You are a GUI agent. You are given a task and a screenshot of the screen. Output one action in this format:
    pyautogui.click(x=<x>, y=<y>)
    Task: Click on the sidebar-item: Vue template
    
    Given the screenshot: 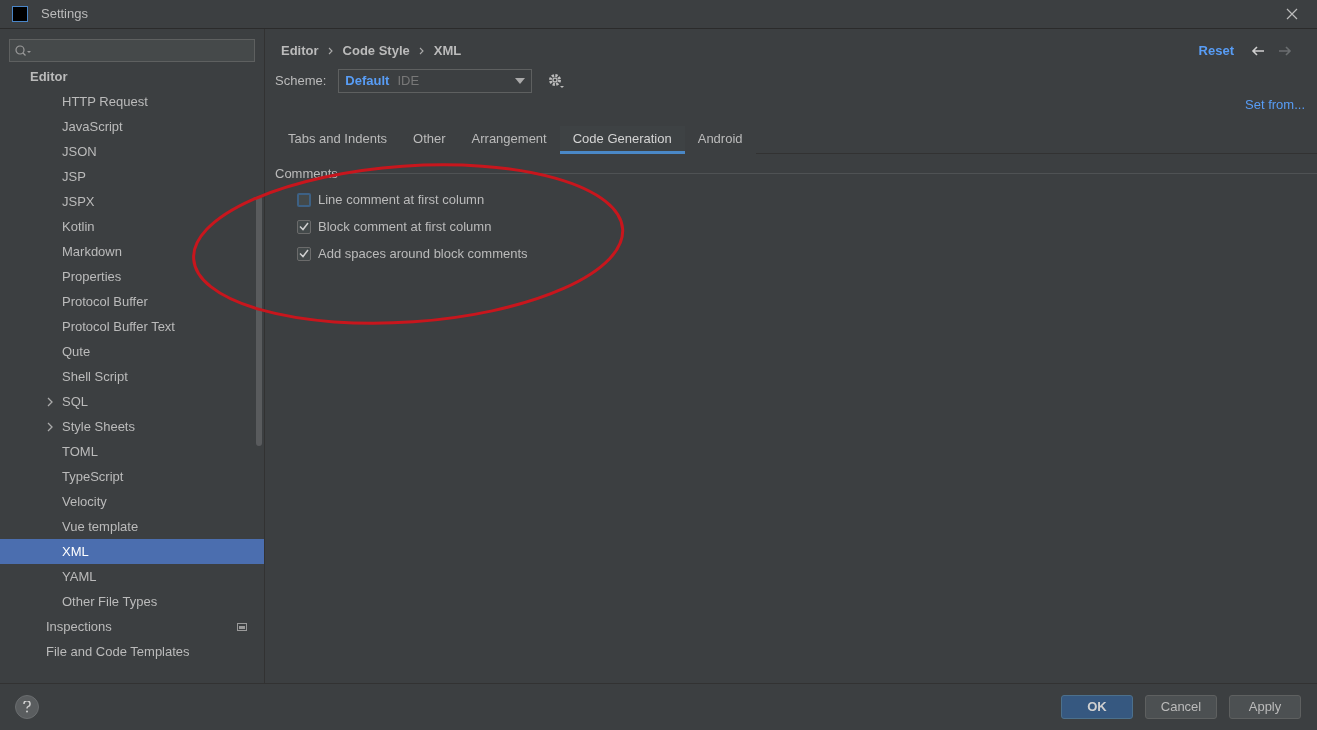 What is the action you would take?
    pyautogui.click(x=132, y=526)
    